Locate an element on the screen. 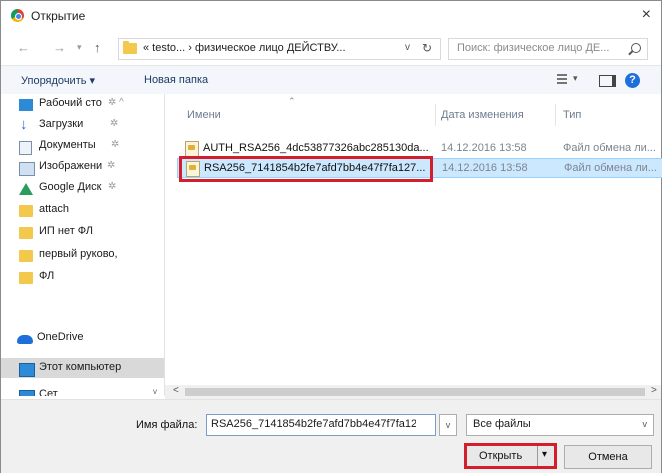 This screenshot has height=473, width=662. filename-history-dropdown: v is located at coordinates (448, 425).